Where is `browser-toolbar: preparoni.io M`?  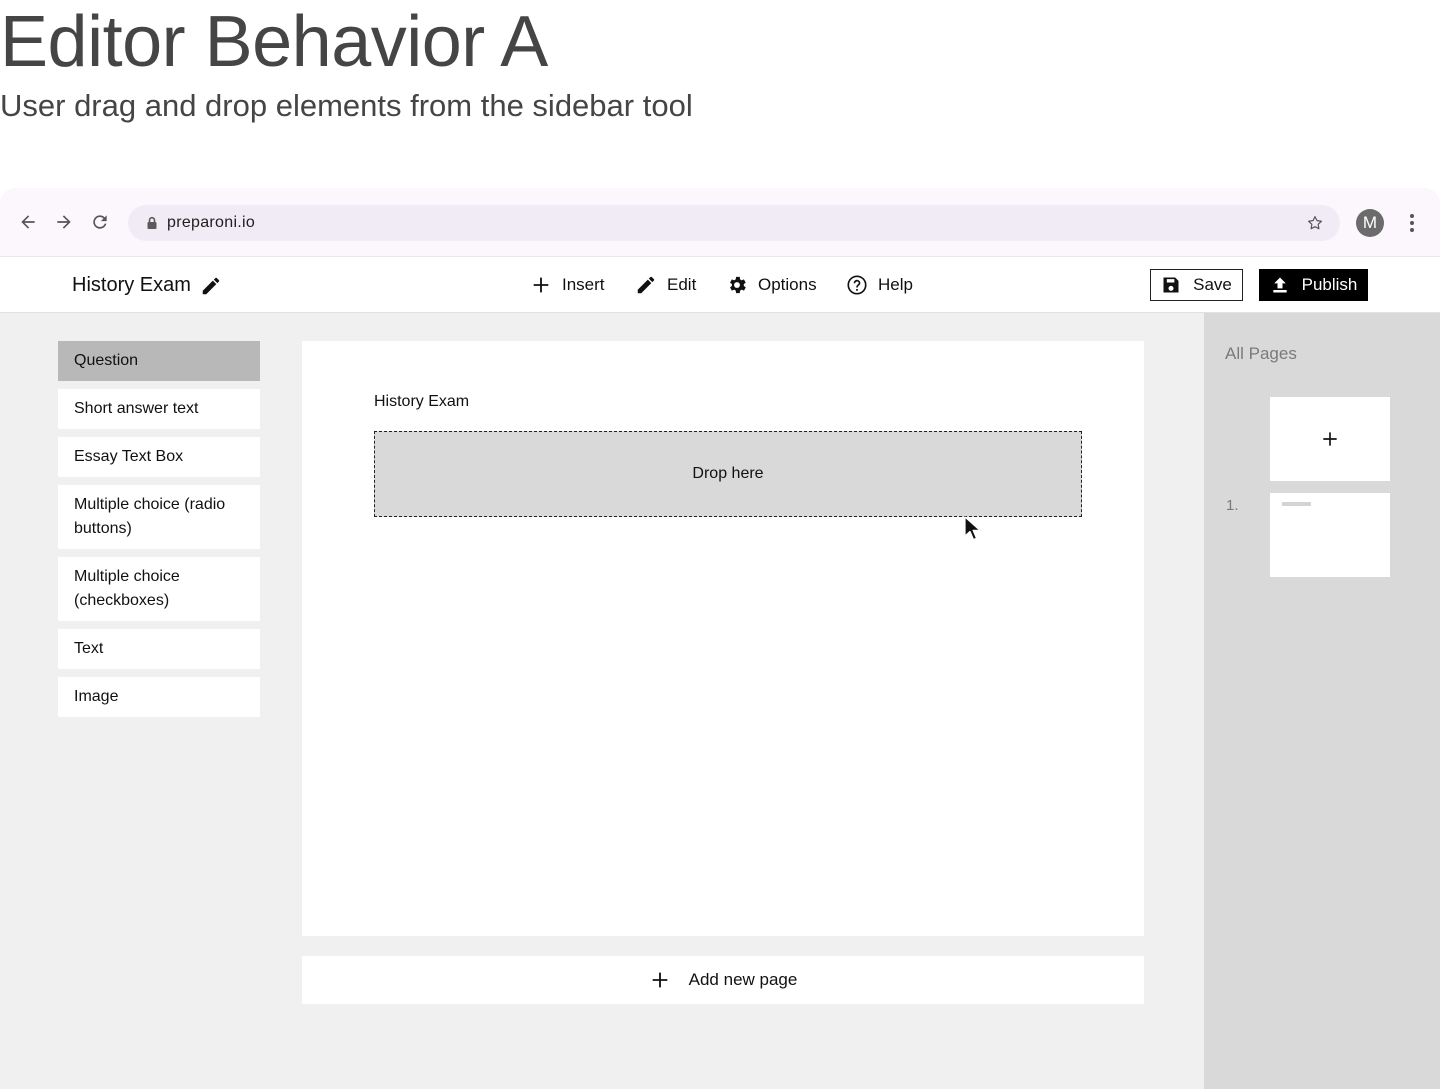 browser-toolbar: preparoni.io M is located at coordinates (720, 222).